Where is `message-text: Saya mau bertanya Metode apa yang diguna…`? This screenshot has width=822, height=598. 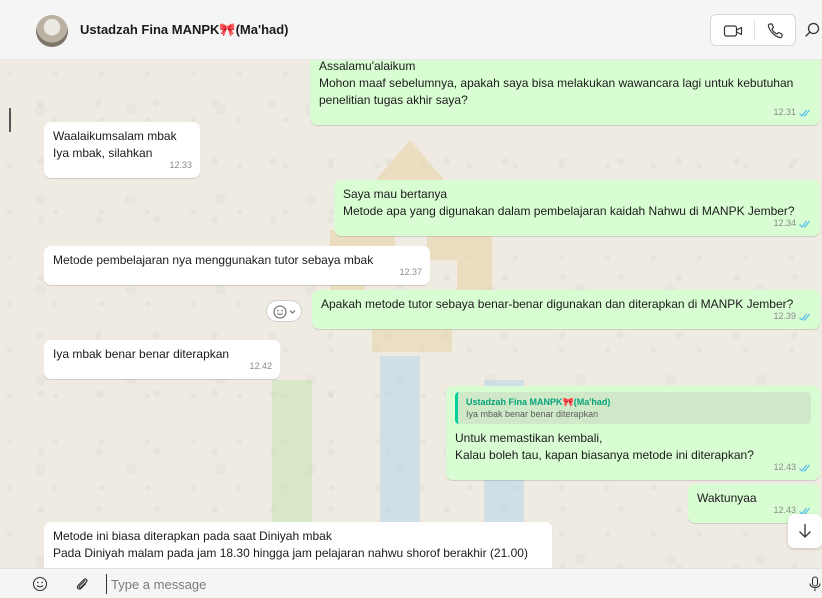
message-text: Saya mau bertanya Metode apa yang diguna… is located at coordinates (569, 202).